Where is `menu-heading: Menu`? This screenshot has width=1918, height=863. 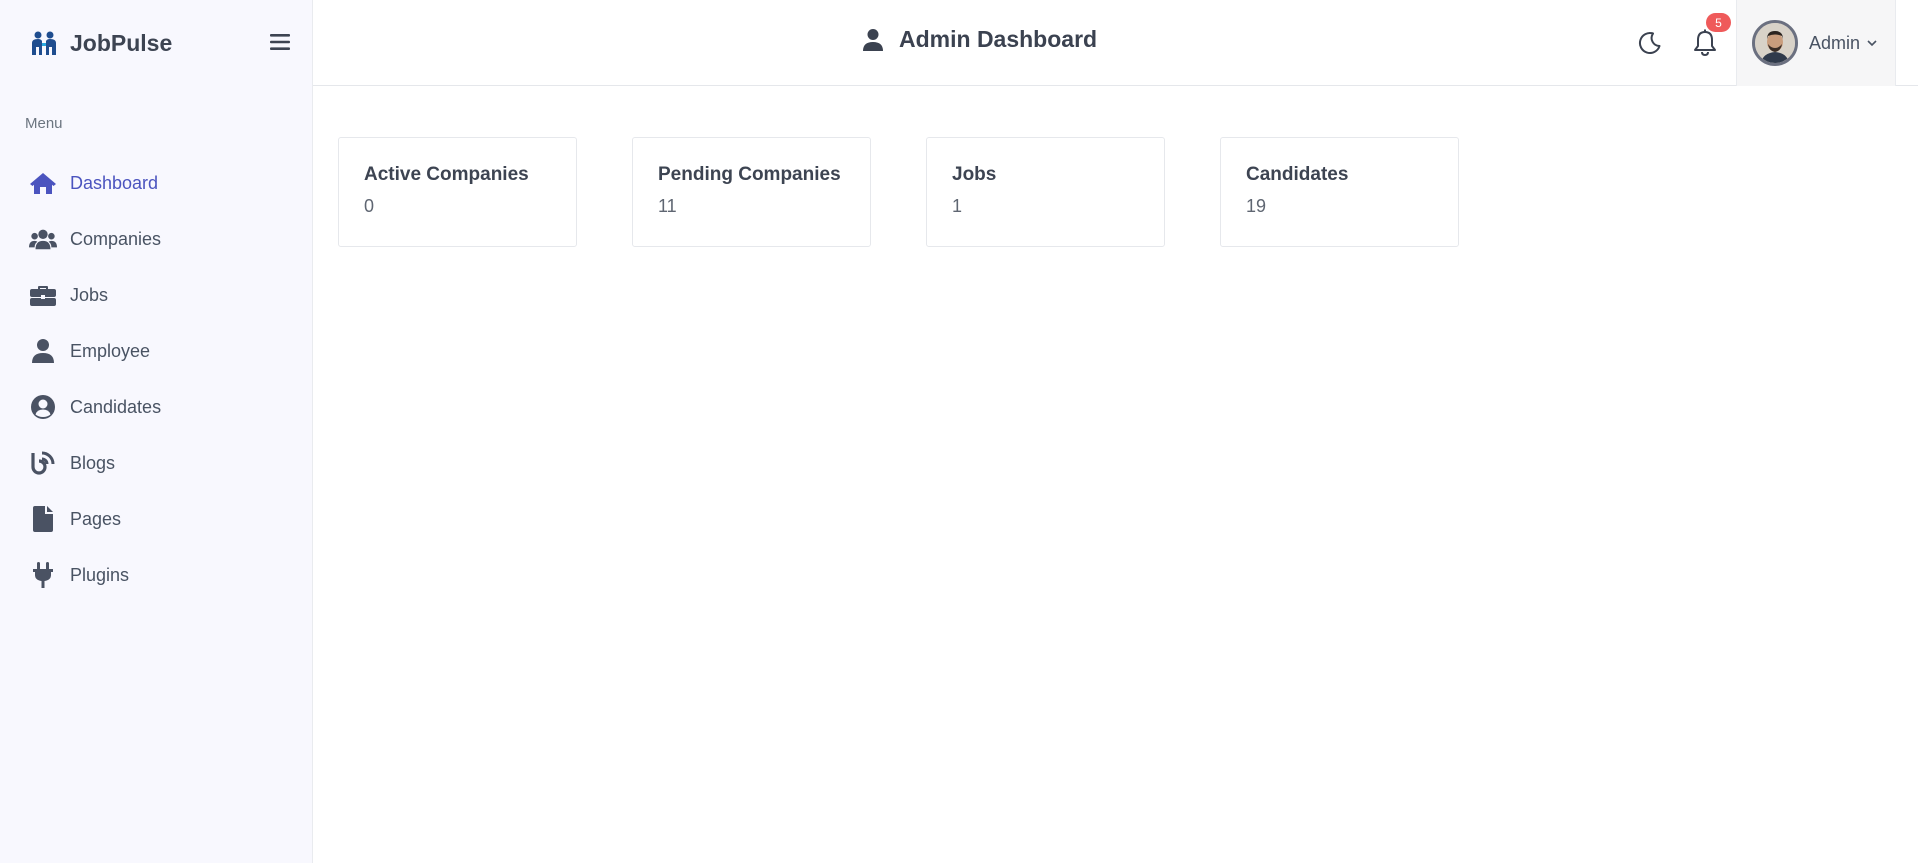
menu-heading: Menu is located at coordinates (44, 123).